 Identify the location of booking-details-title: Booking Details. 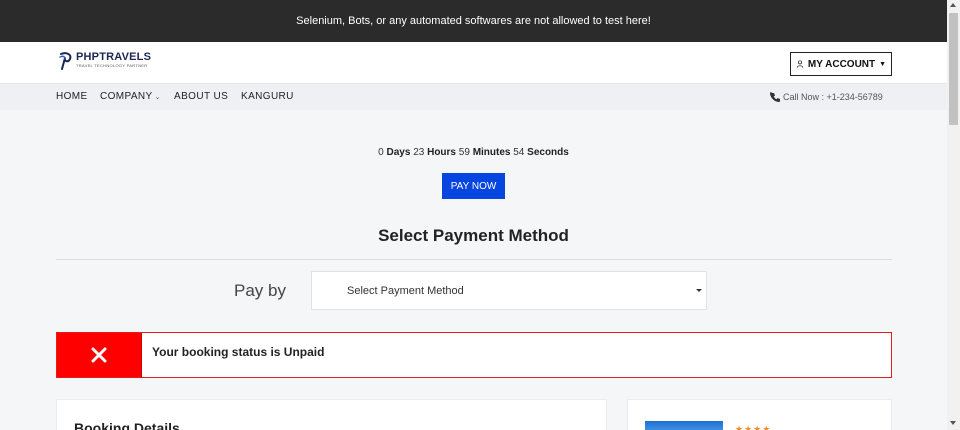
(127, 425).